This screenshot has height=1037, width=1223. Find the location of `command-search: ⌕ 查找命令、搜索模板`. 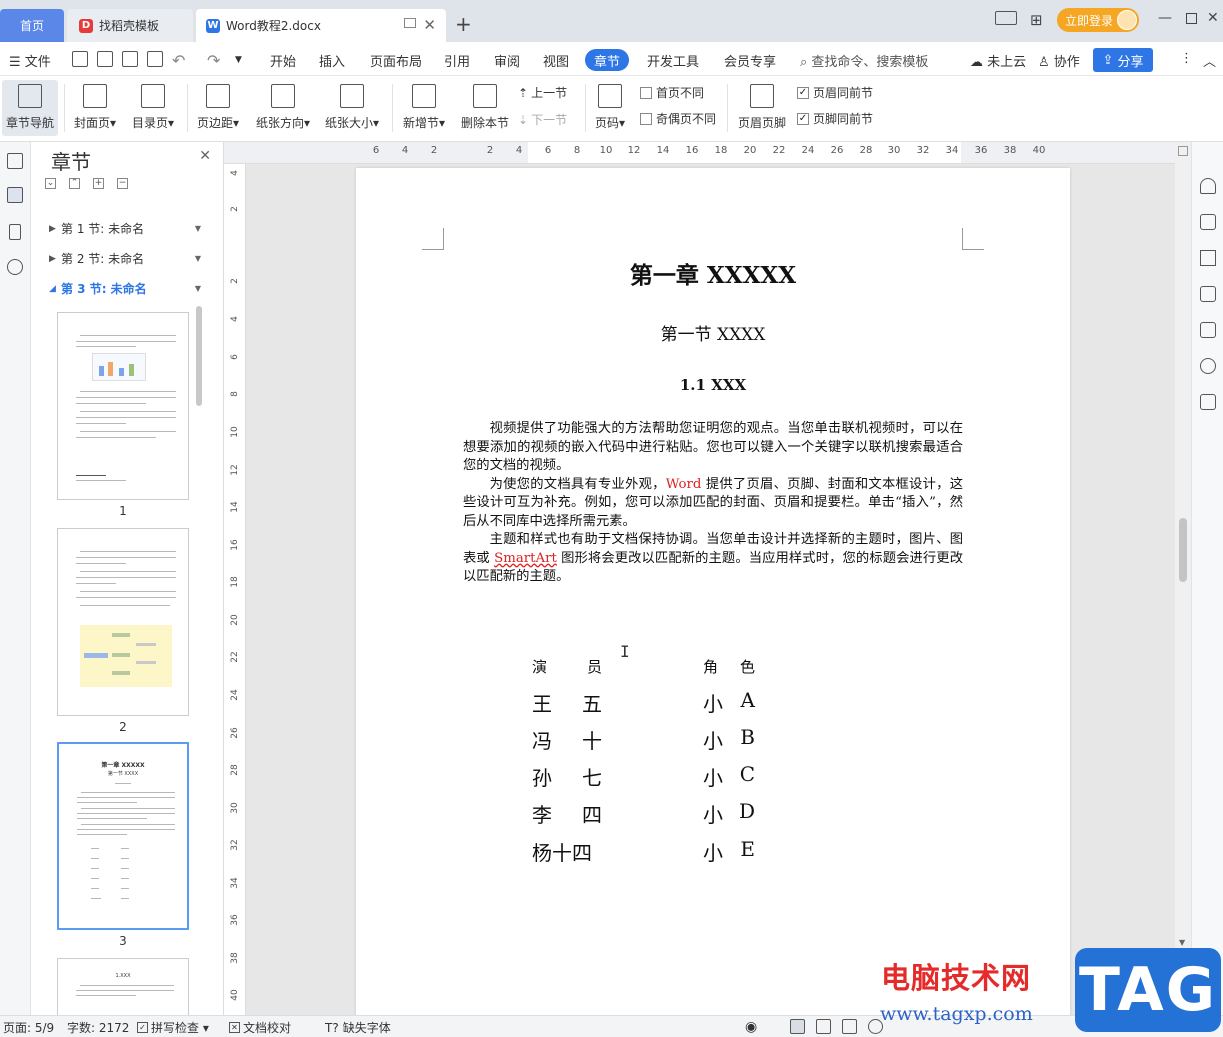

command-search: ⌕ 查找命令、搜索模板 is located at coordinates (864, 60).